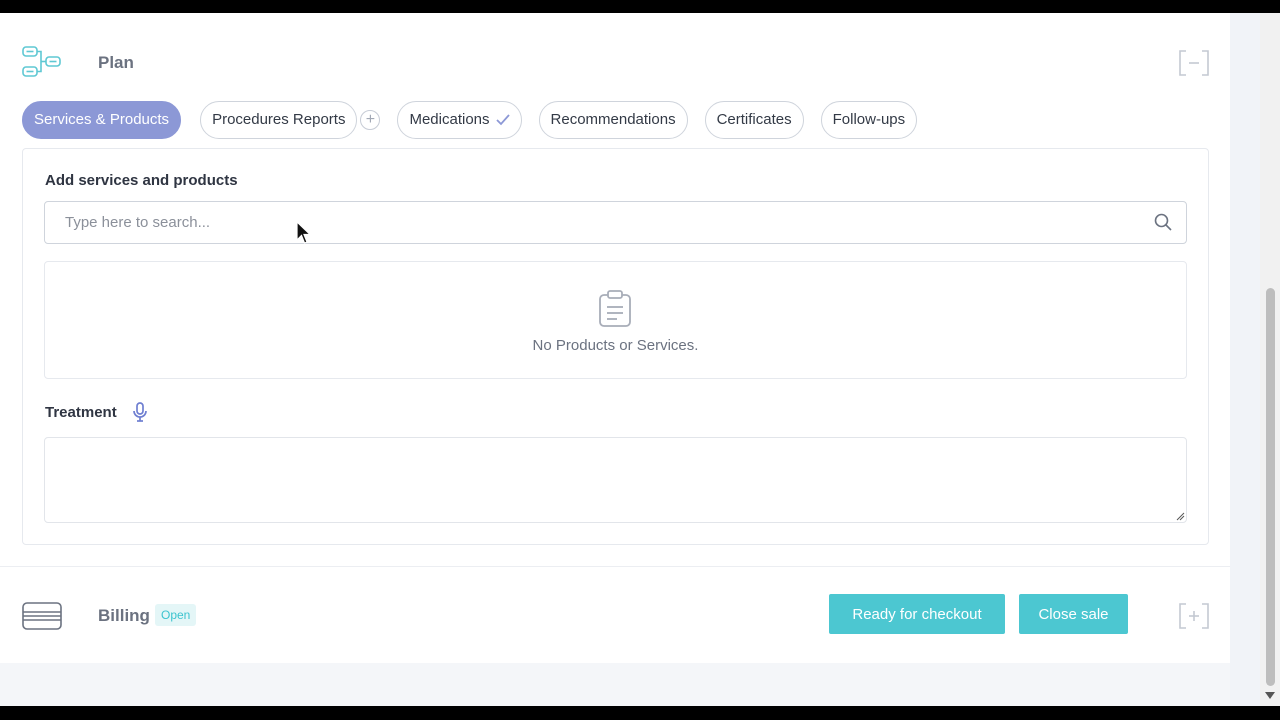 The width and height of the screenshot is (1280, 720). I want to click on checkmark-icon, so click(502, 119).